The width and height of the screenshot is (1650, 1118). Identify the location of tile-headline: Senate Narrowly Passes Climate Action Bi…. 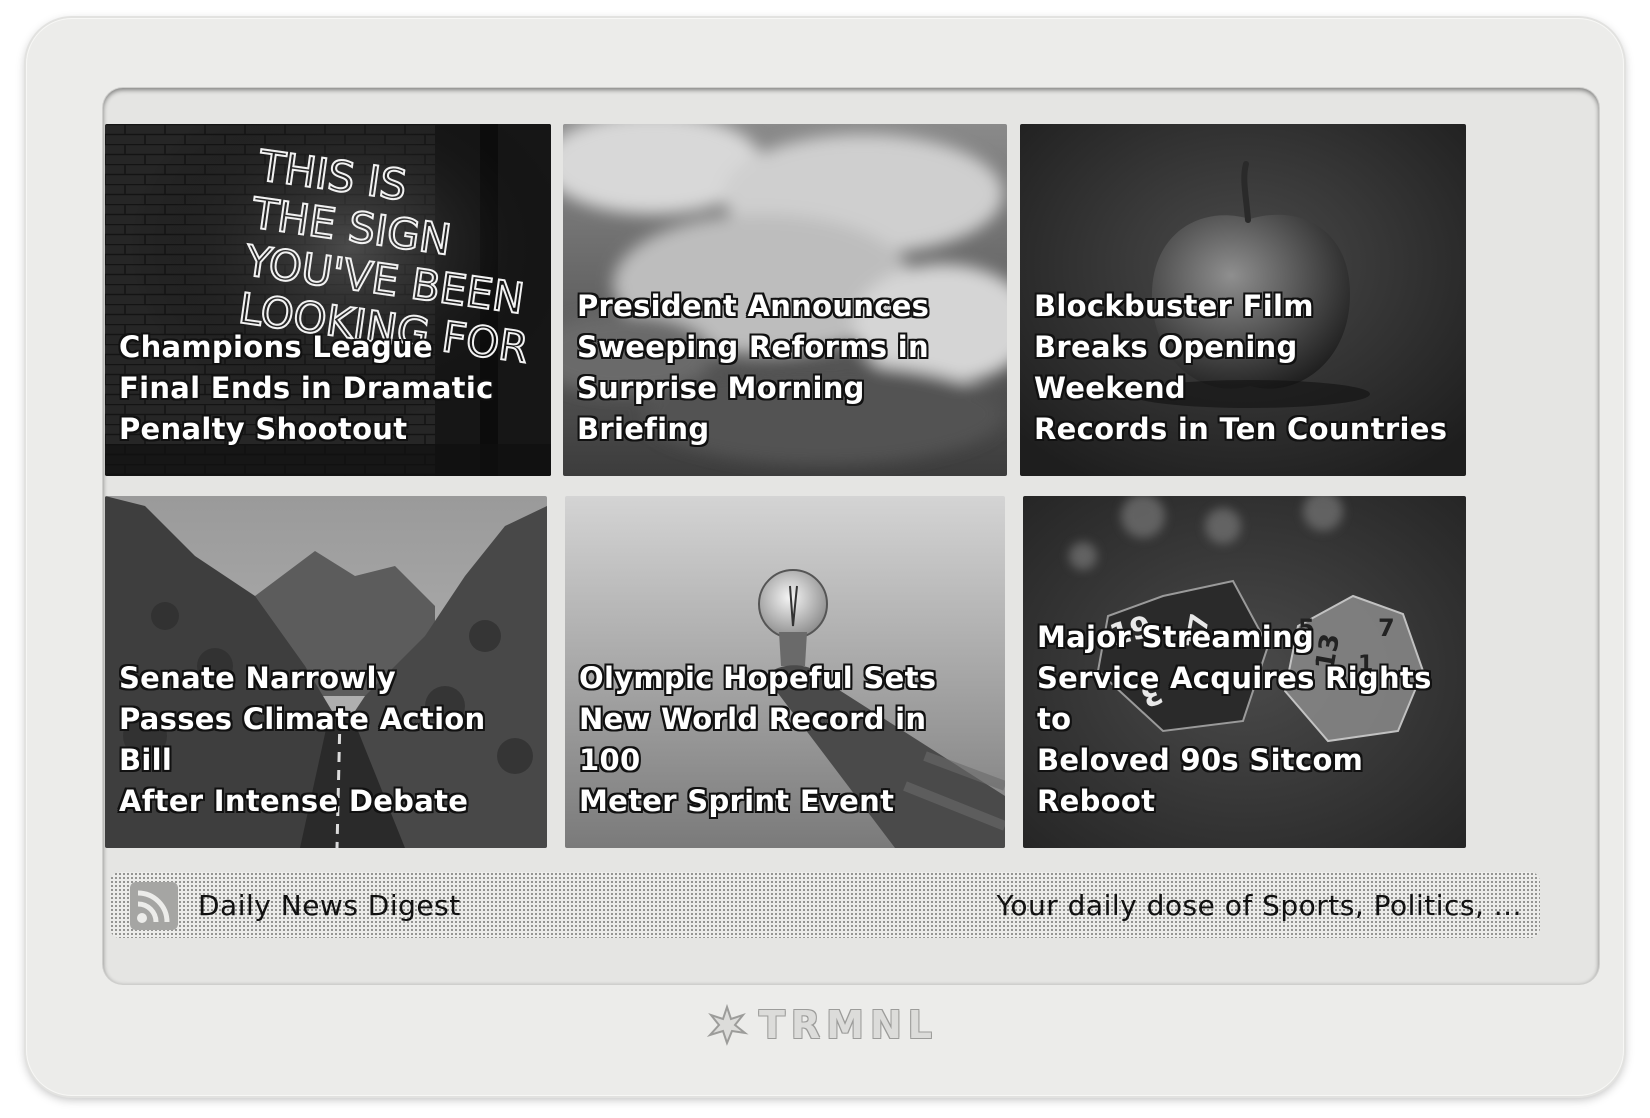
(302, 739).